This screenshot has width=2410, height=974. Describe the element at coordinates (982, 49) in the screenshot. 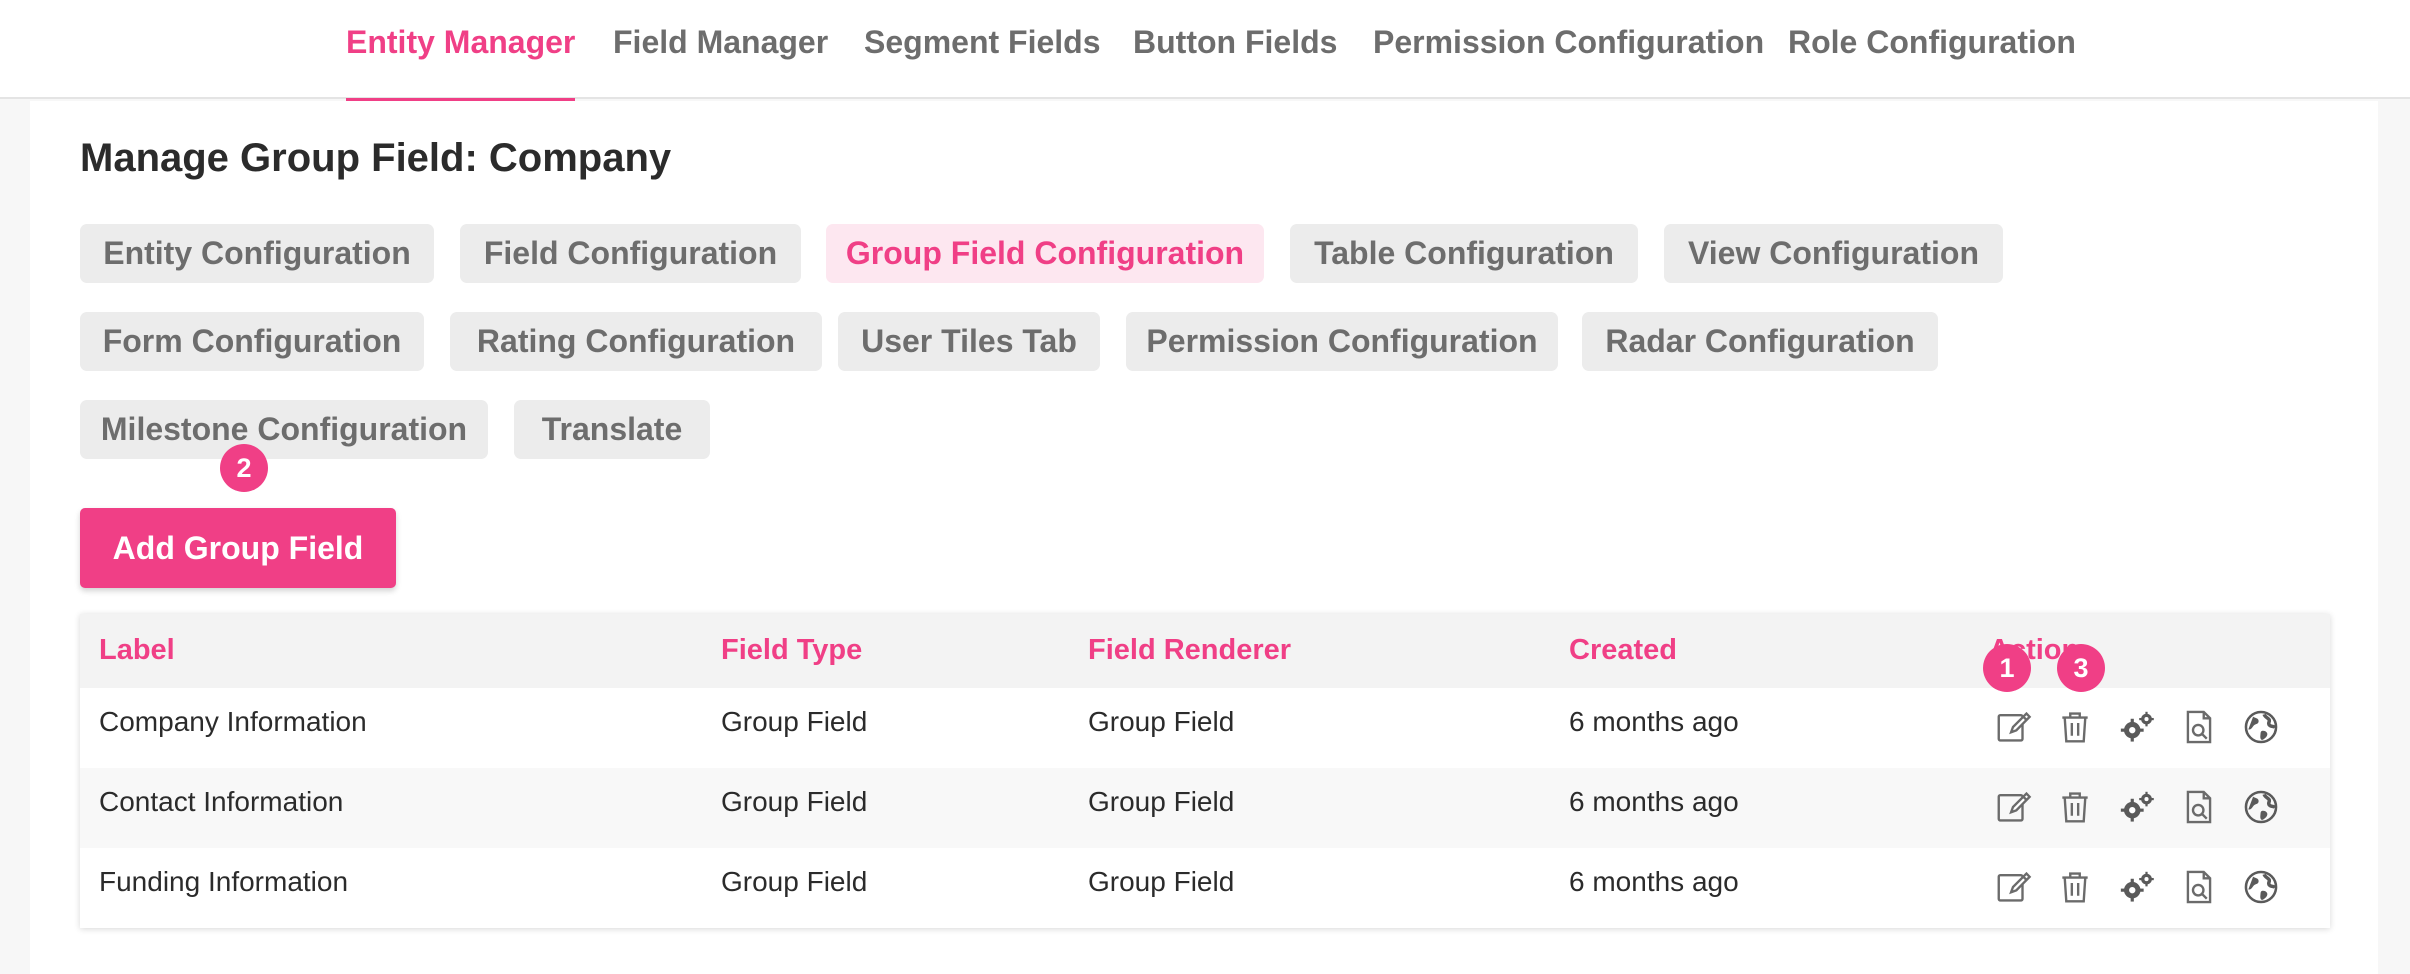

I see `tab-segment-fields: Segment Fields` at that location.